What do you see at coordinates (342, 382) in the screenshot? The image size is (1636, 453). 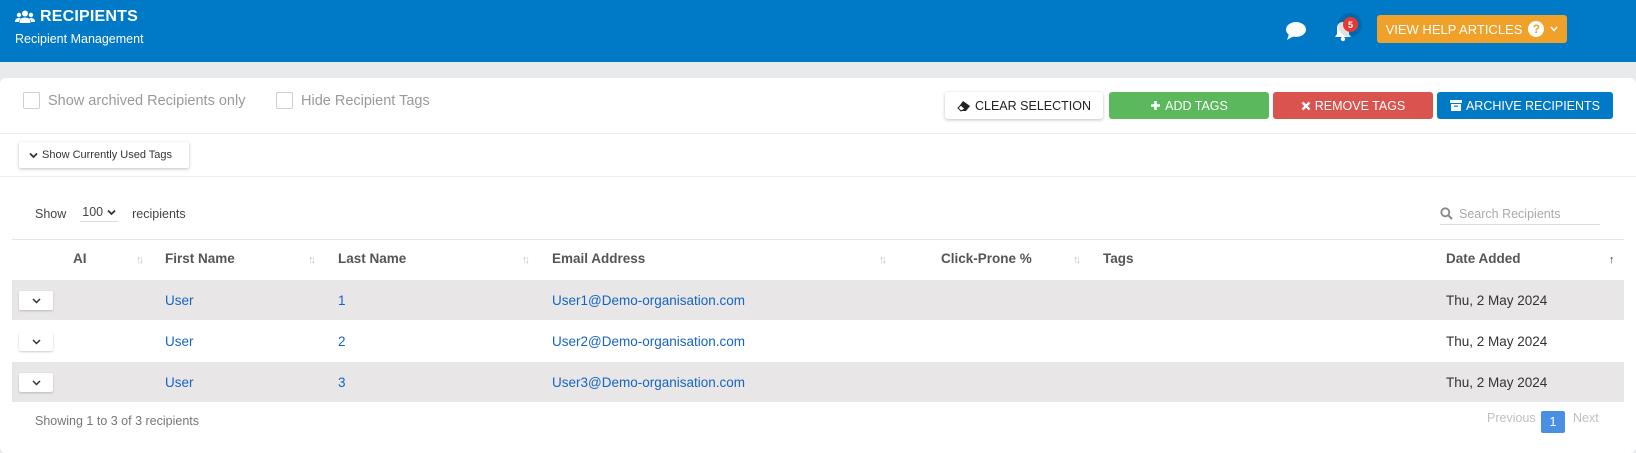 I see `last-name-cell: 3` at bounding box center [342, 382].